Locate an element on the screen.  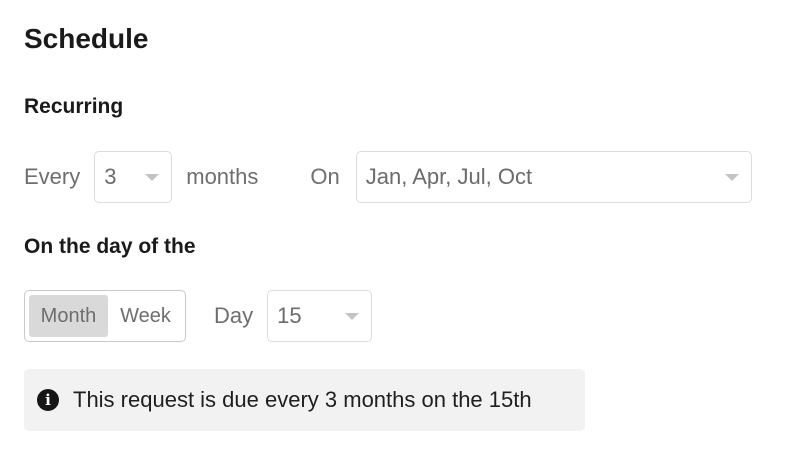
months-select: Jan, Apr, Jul, Oct is located at coordinates (553, 177).